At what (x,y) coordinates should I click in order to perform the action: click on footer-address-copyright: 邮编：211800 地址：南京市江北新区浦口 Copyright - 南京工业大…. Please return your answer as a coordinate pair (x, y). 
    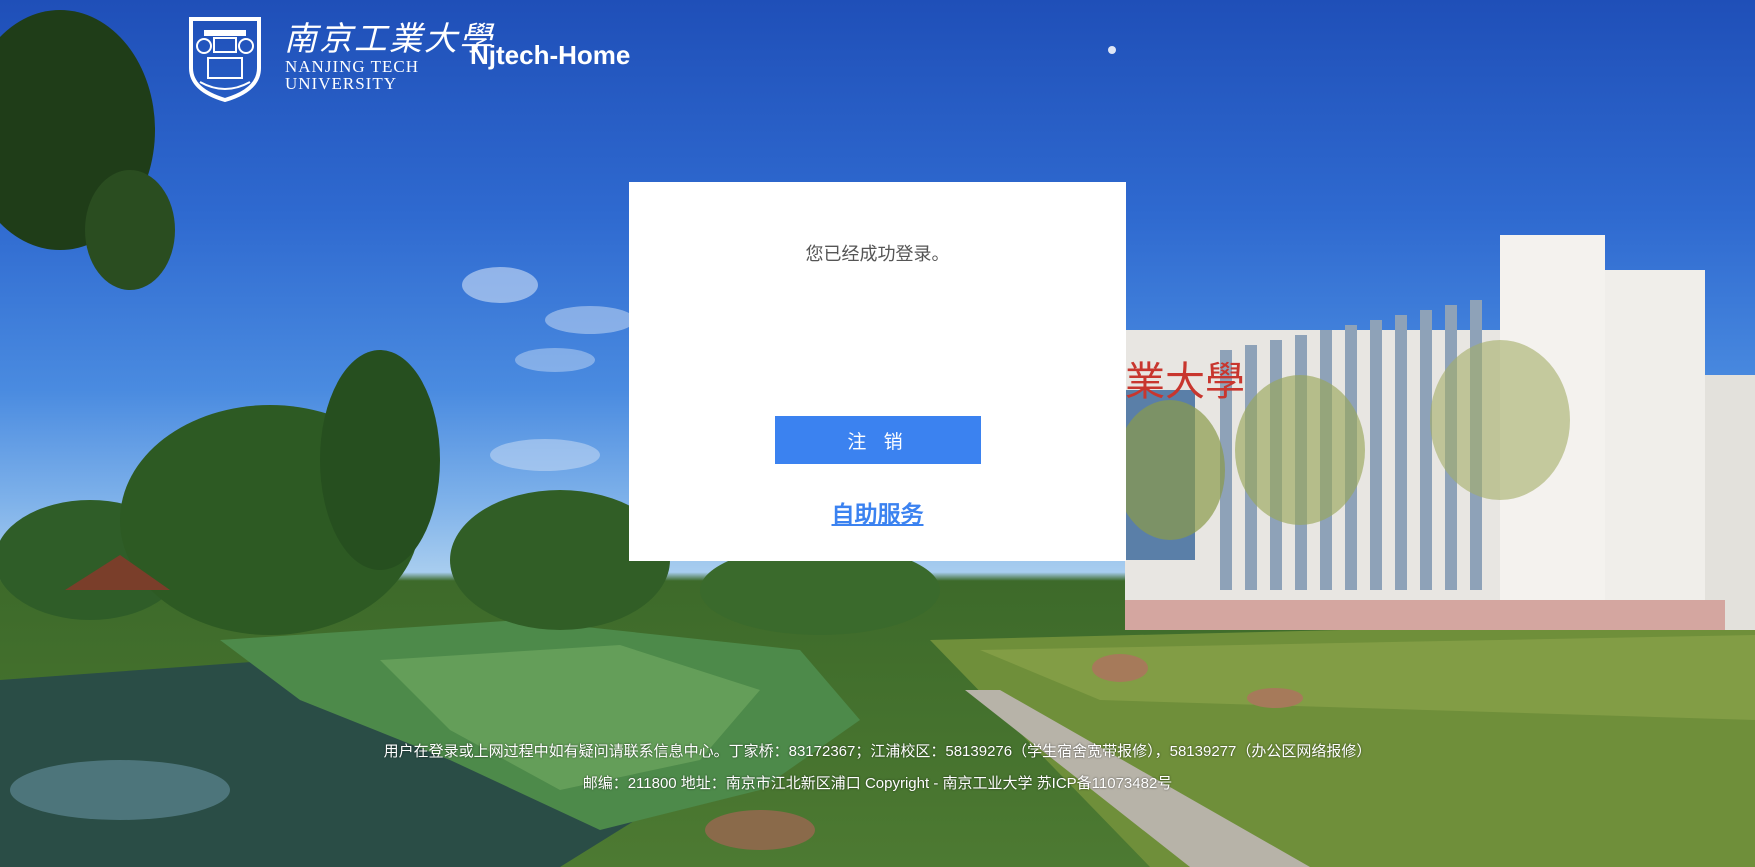
    Looking at the image, I should click on (877, 783).